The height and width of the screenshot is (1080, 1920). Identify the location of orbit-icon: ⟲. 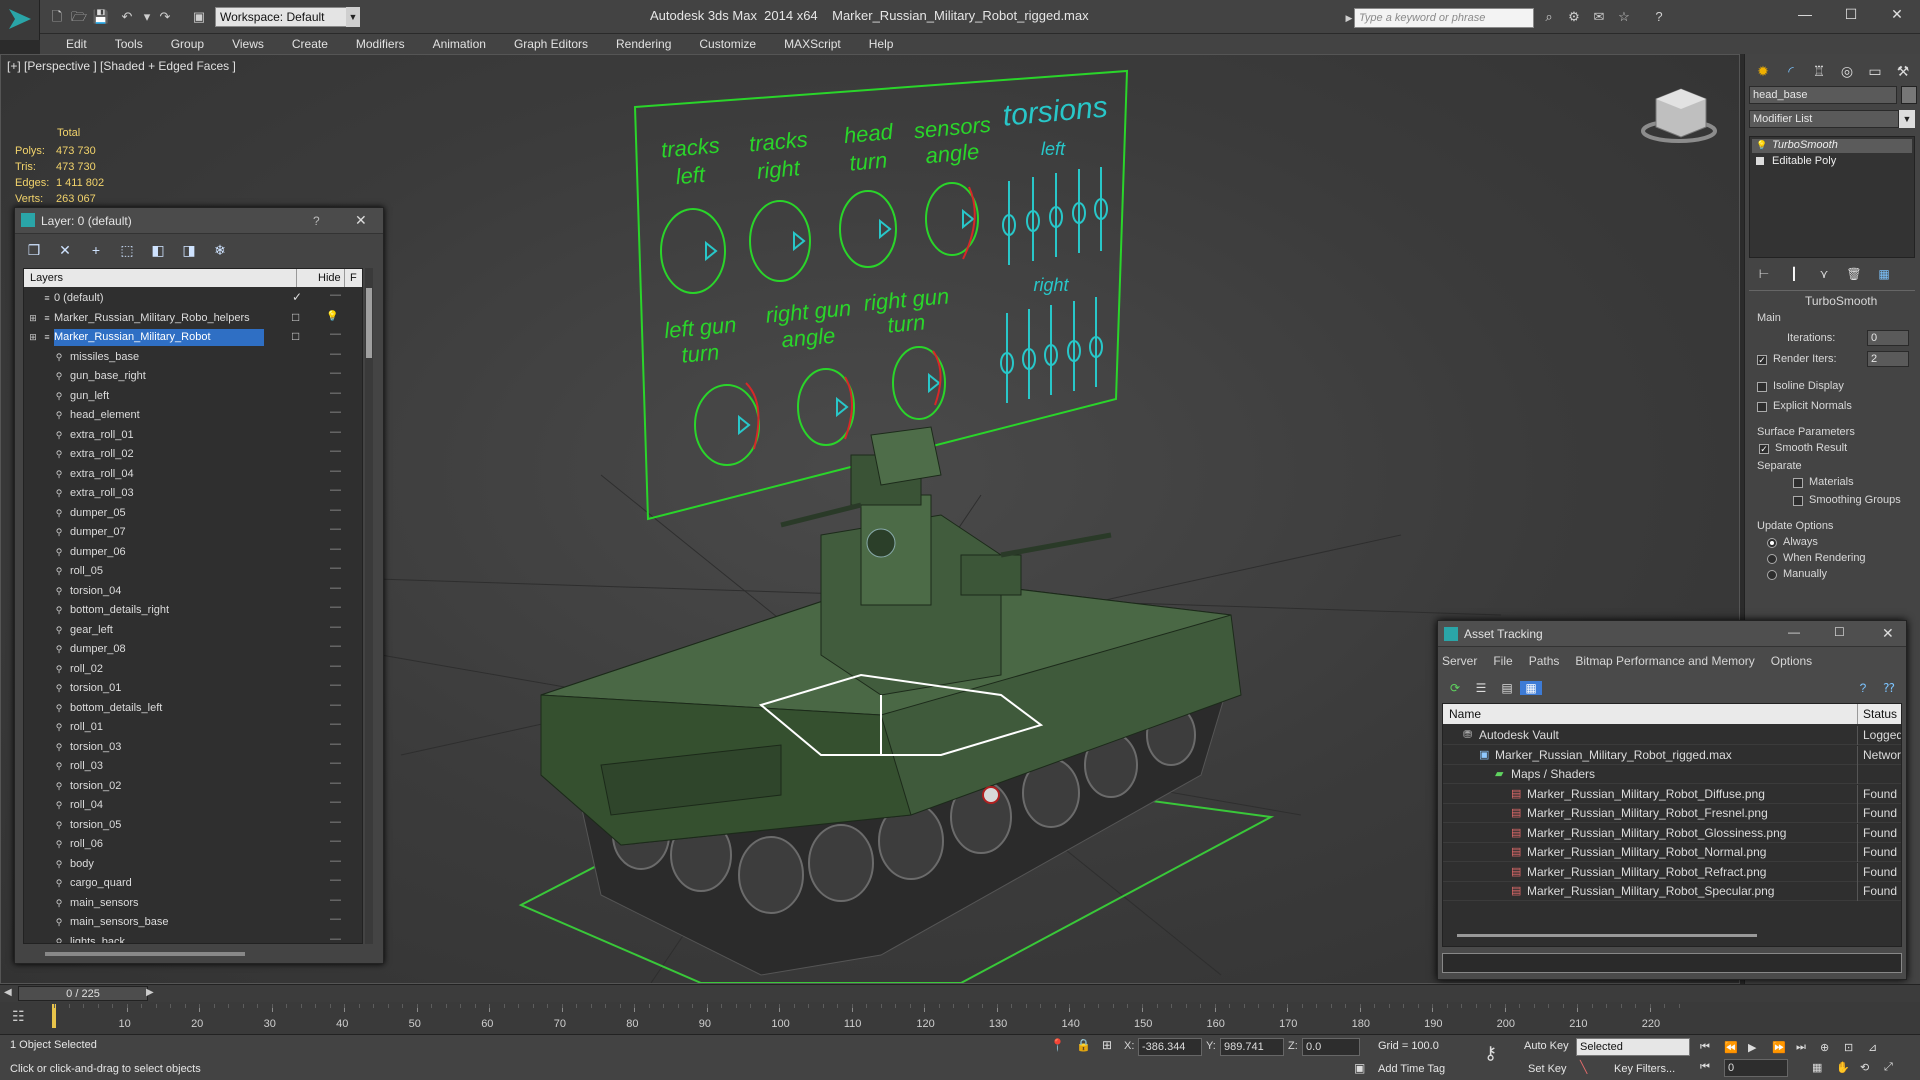
(1872, 1067).